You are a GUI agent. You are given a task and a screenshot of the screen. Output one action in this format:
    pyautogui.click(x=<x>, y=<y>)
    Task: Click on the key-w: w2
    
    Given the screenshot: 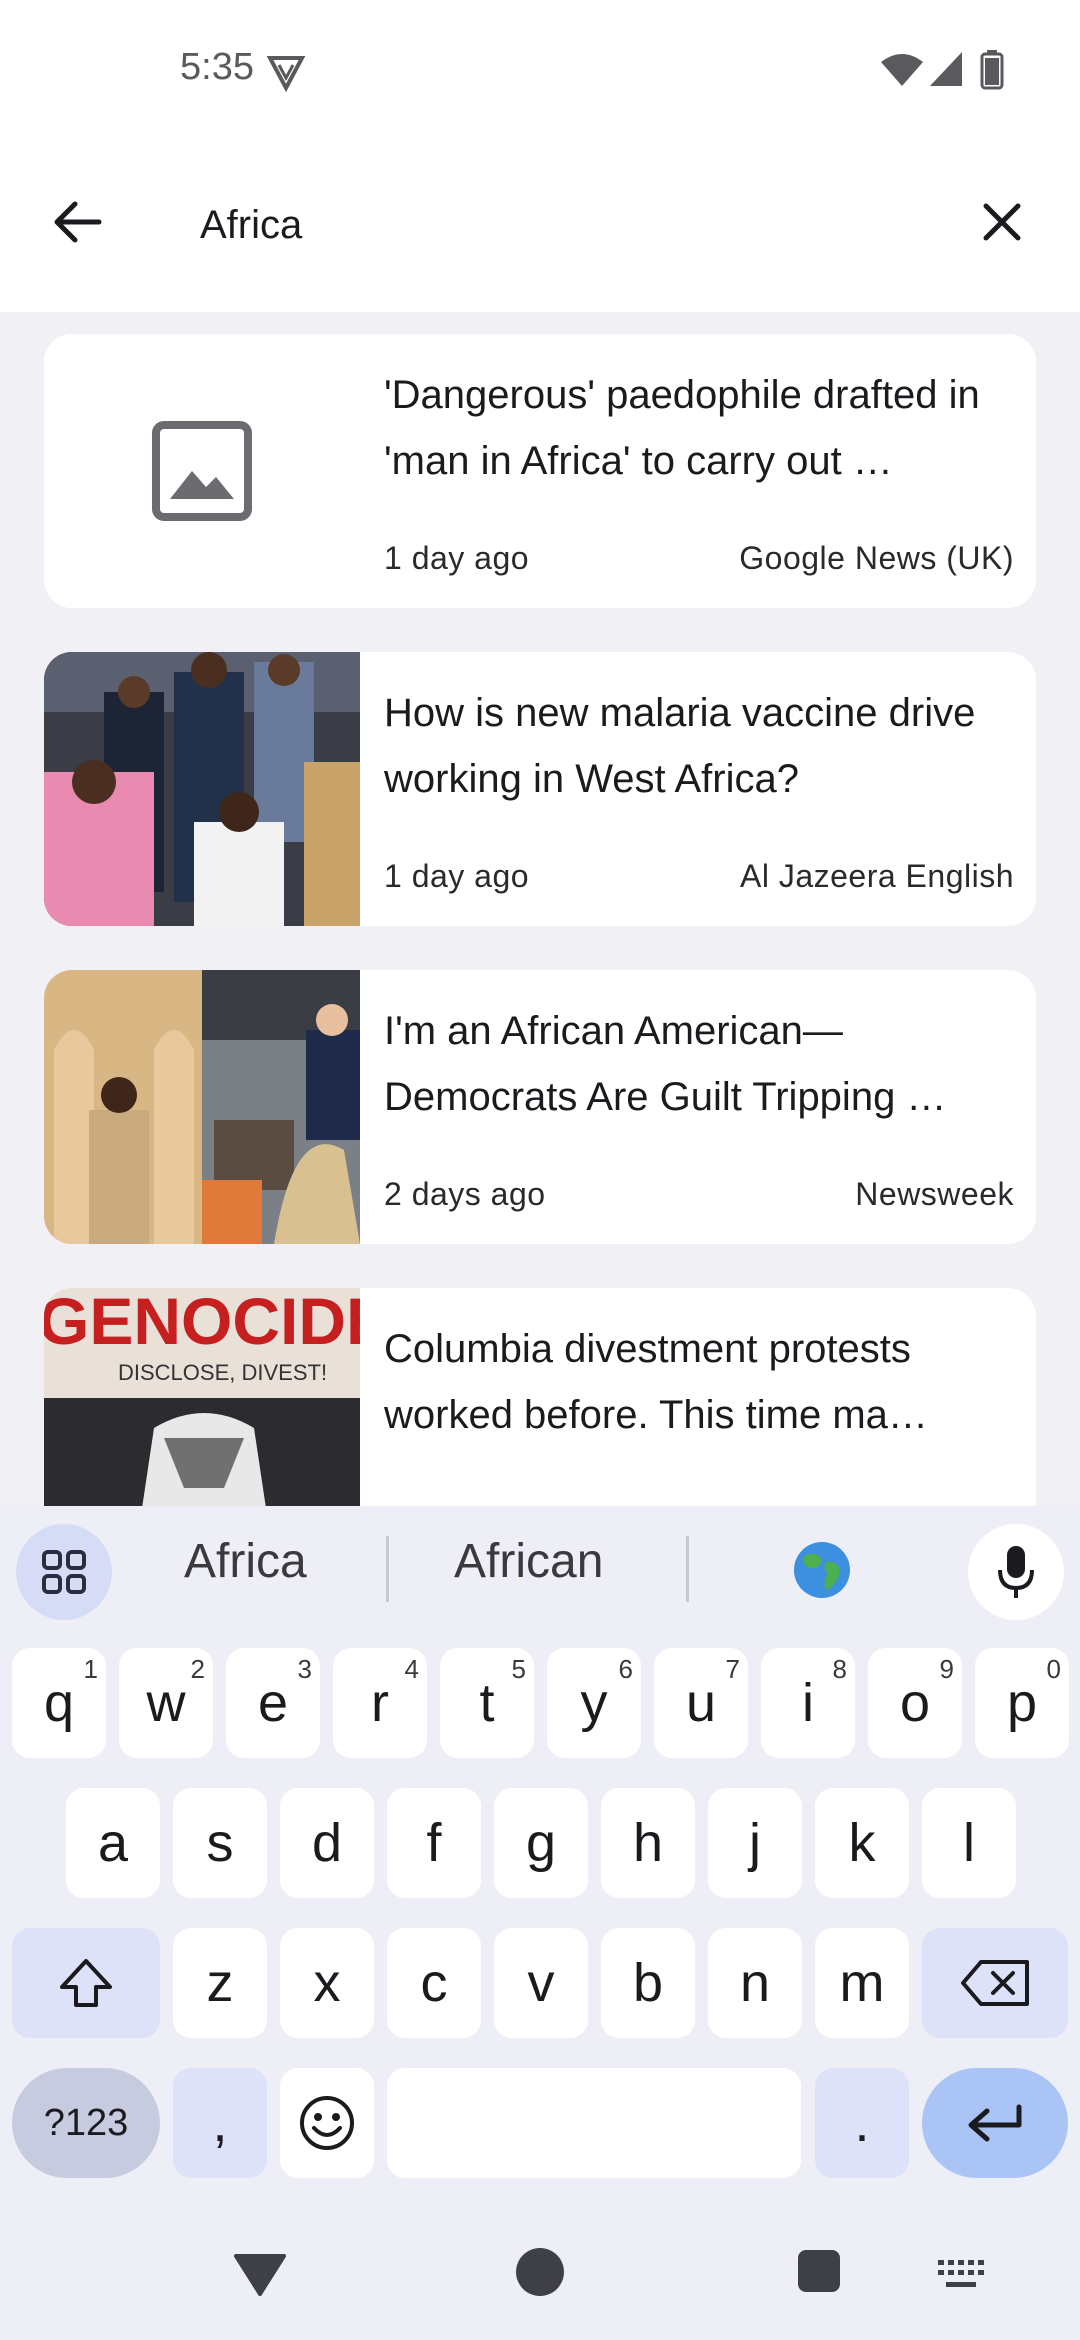 What is the action you would take?
    pyautogui.click(x=166, y=1703)
    